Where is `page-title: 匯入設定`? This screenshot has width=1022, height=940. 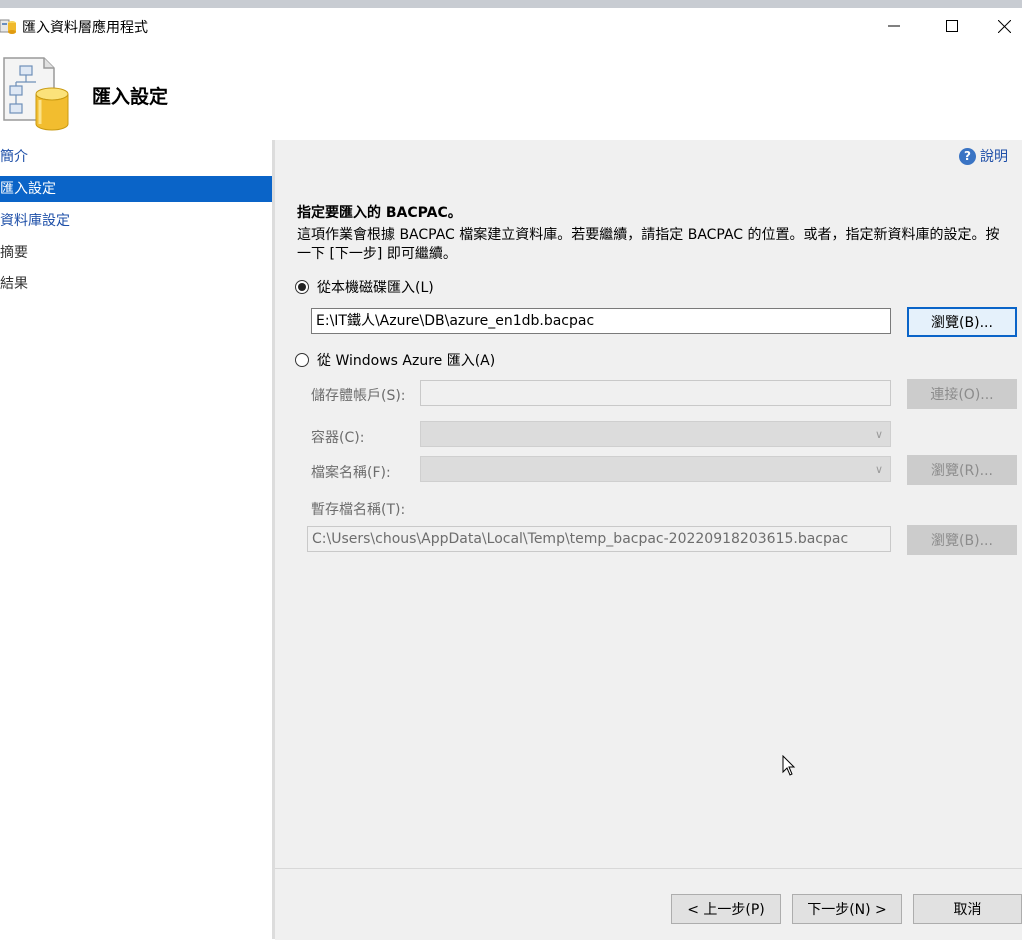 page-title: 匯入設定 is located at coordinates (130, 97).